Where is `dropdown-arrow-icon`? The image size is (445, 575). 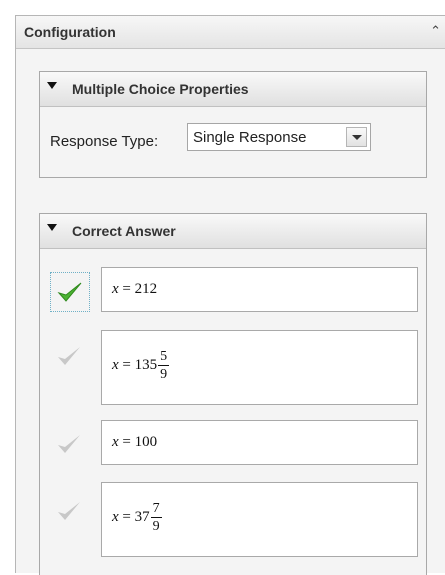
dropdown-arrow-icon is located at coordinates (356, 137).